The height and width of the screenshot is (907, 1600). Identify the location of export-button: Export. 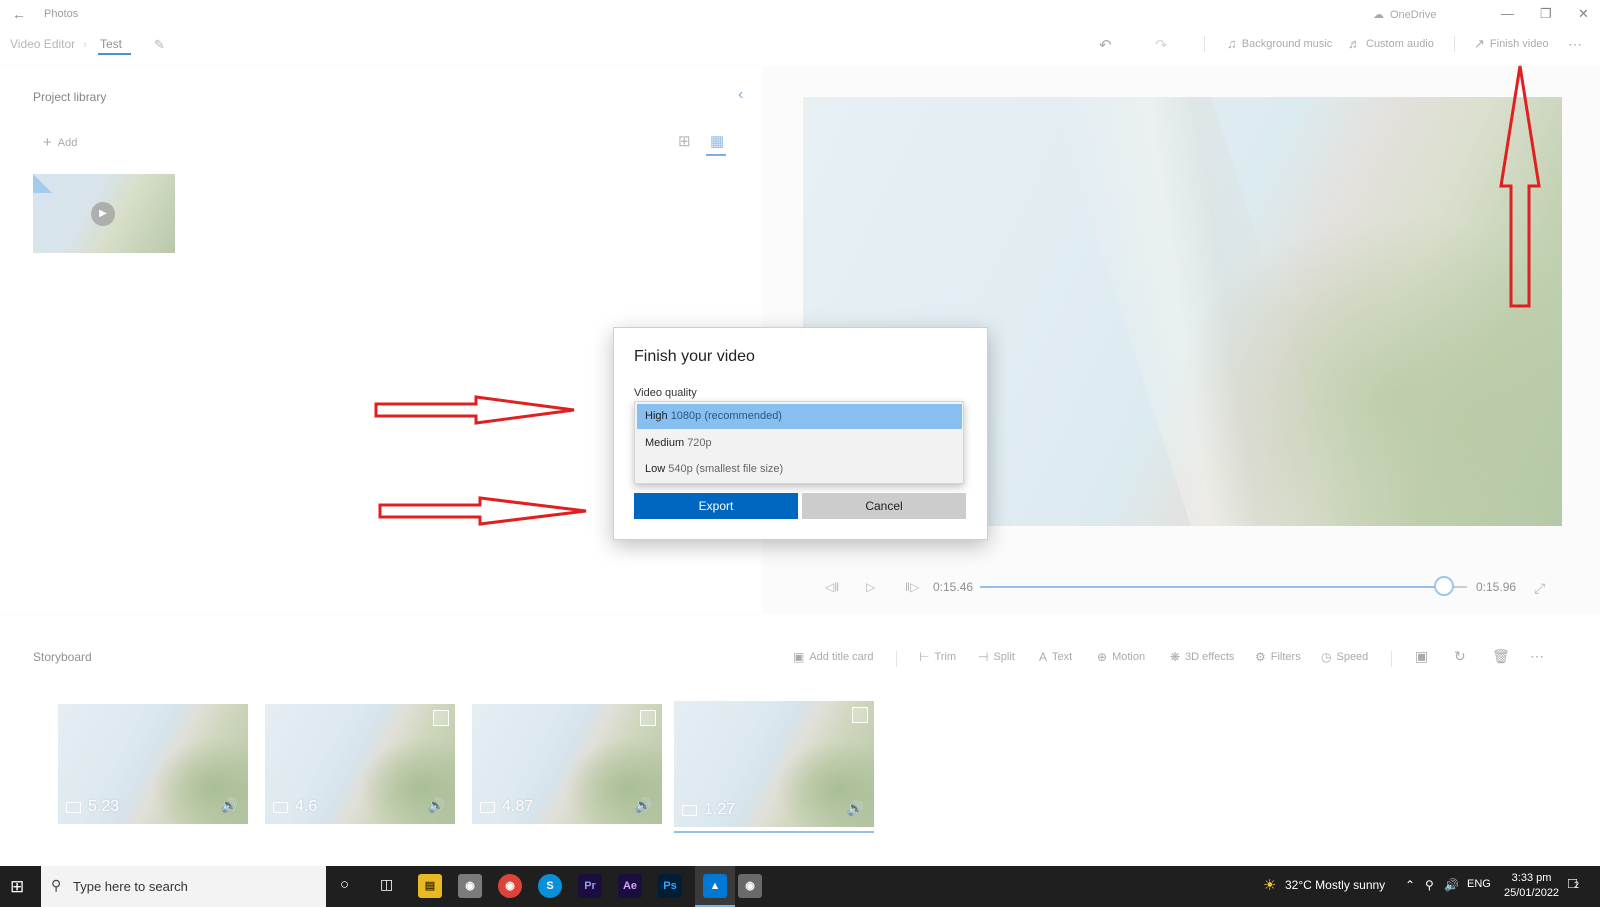
(716, 506).